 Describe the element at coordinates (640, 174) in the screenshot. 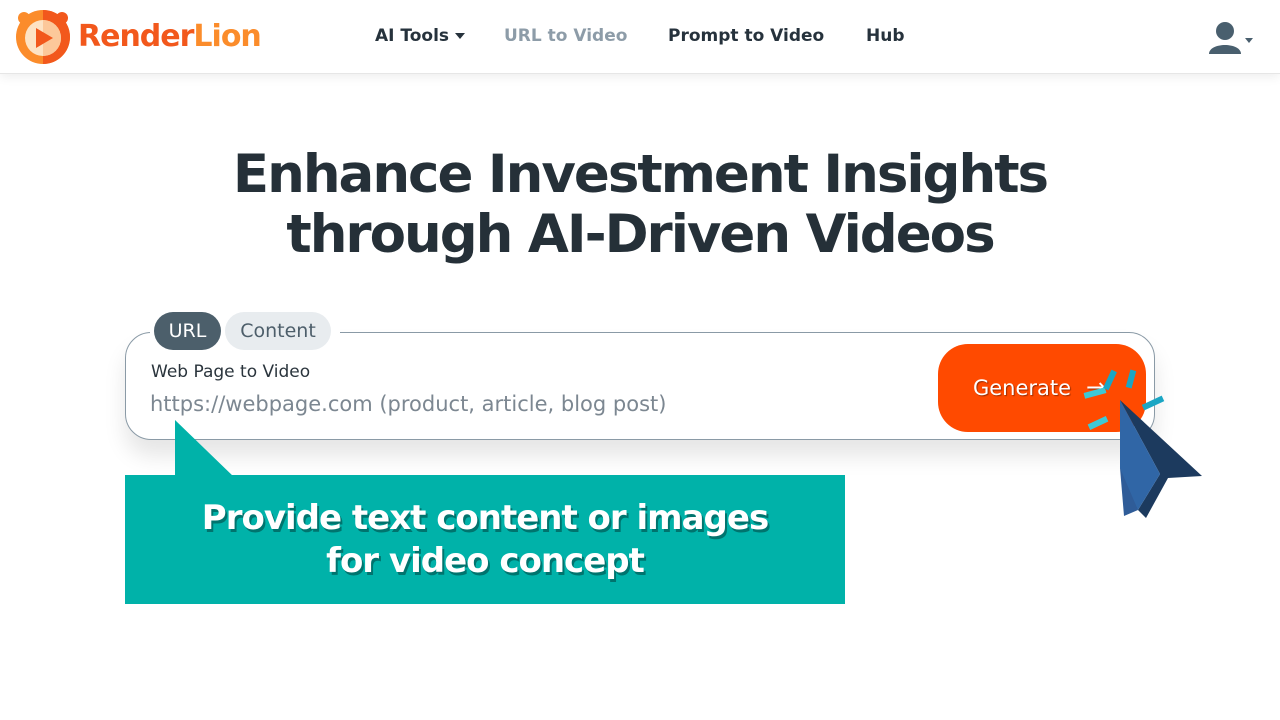

I see `headline-line-1: Enhance Investment Insights` at that location.